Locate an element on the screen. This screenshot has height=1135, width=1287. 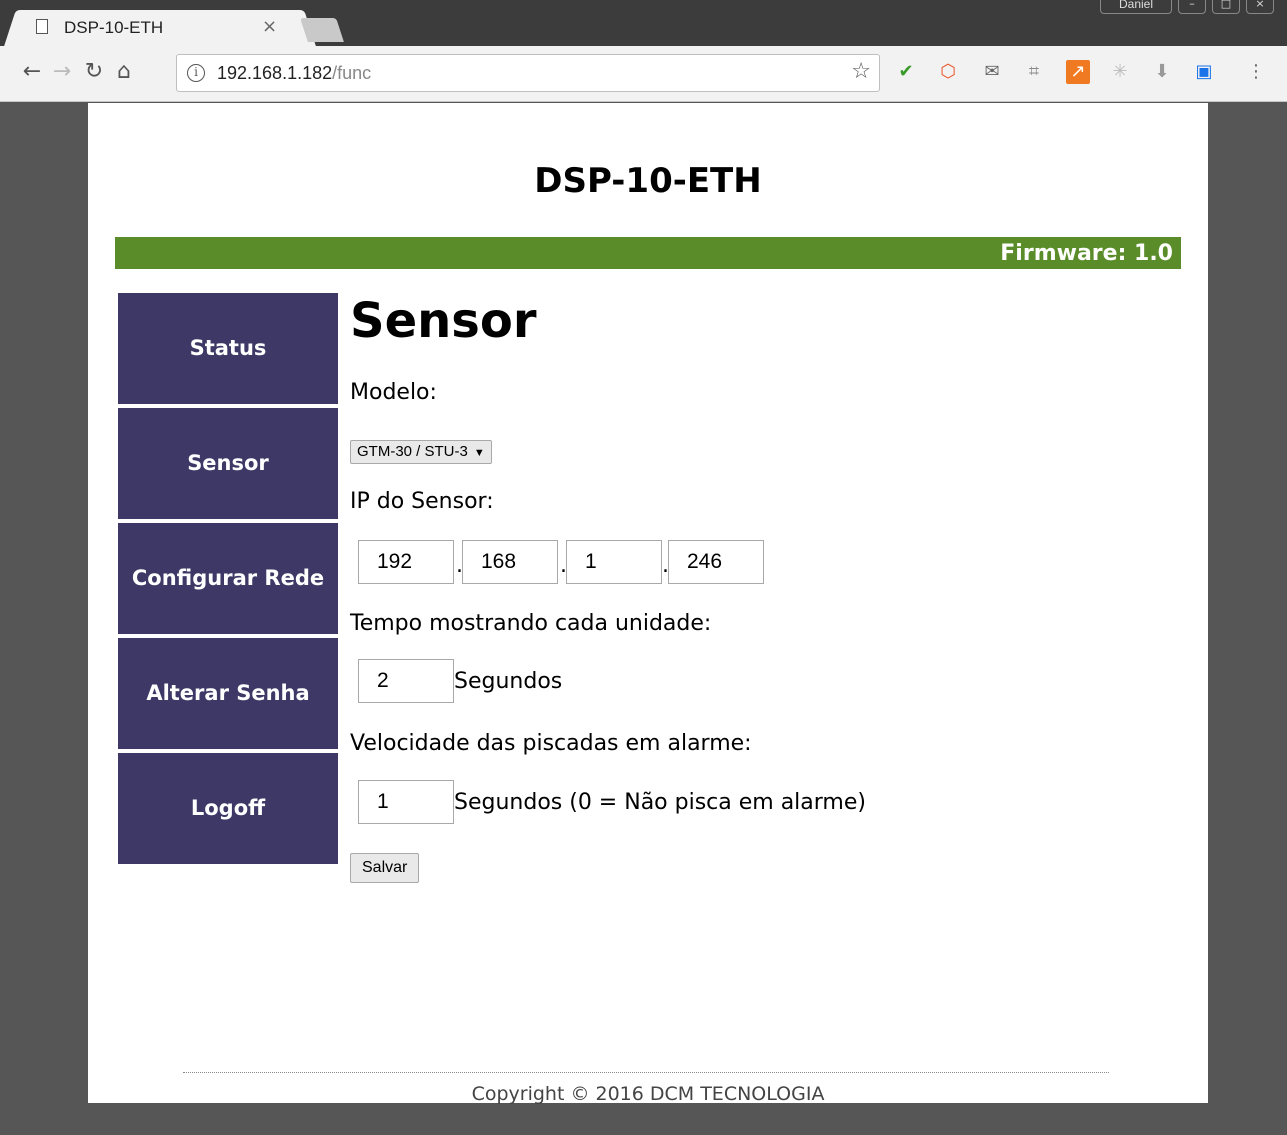
model-select: GTM-30 / STU-3 ▼ is located at coordinates (421, 452).